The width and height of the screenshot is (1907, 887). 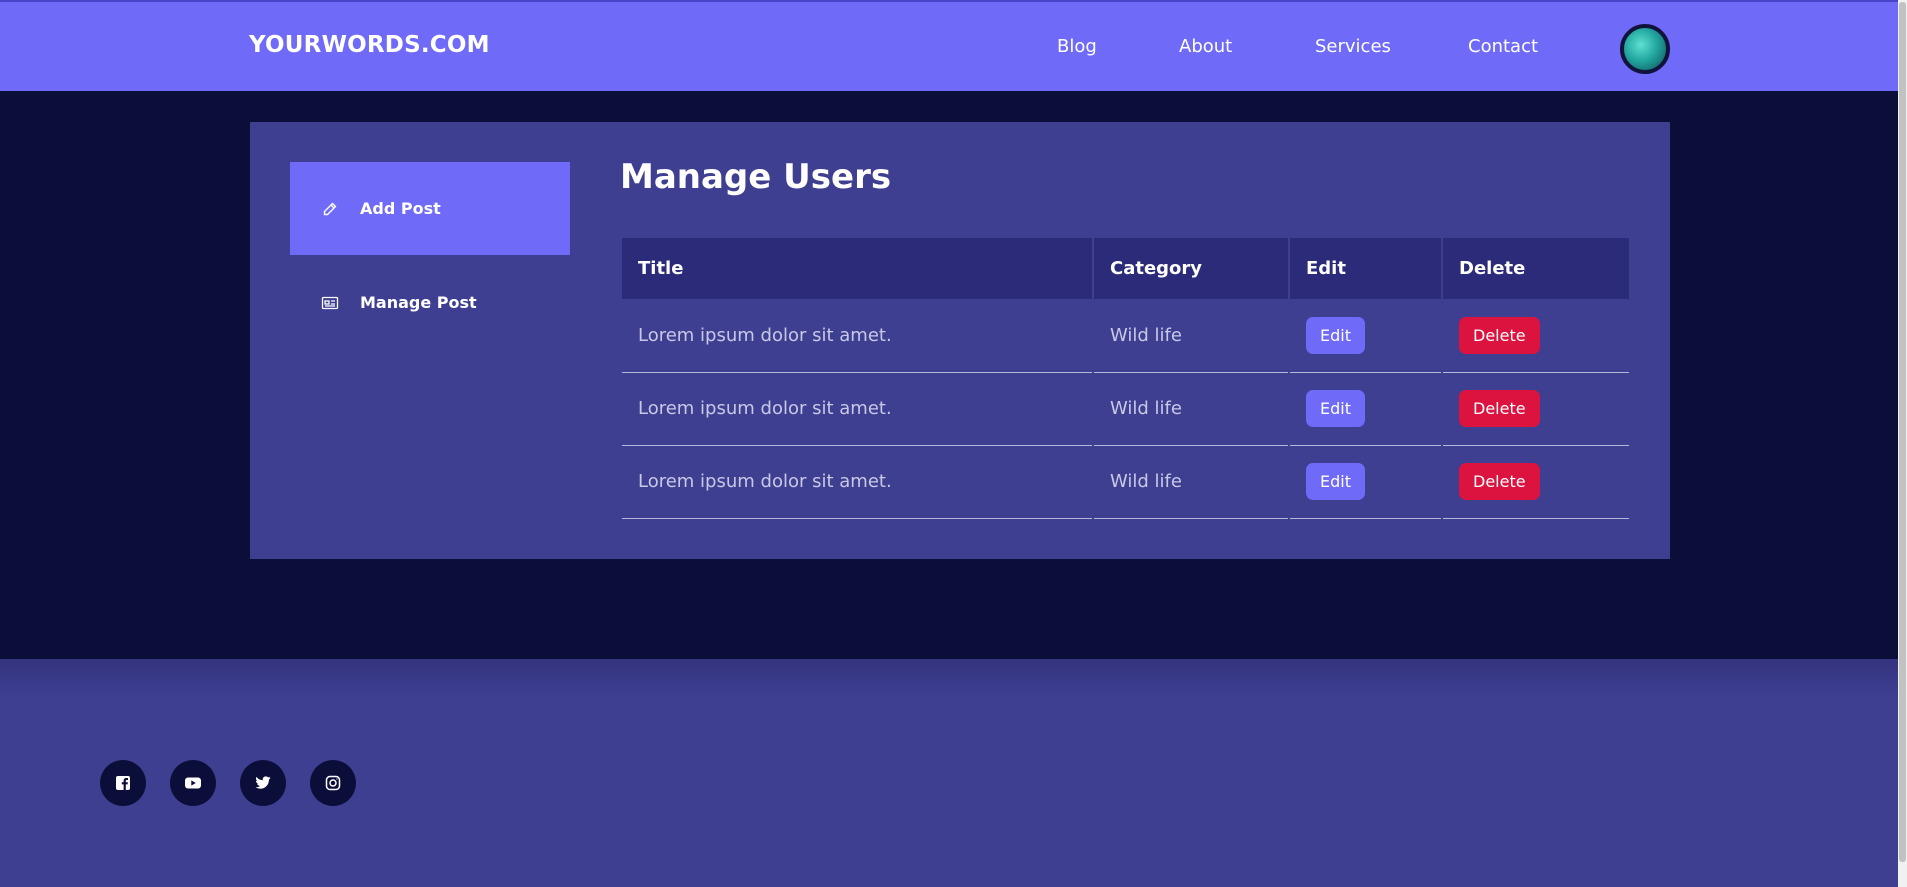 I want to click on user-avatar, so click(x=1645, y=49).